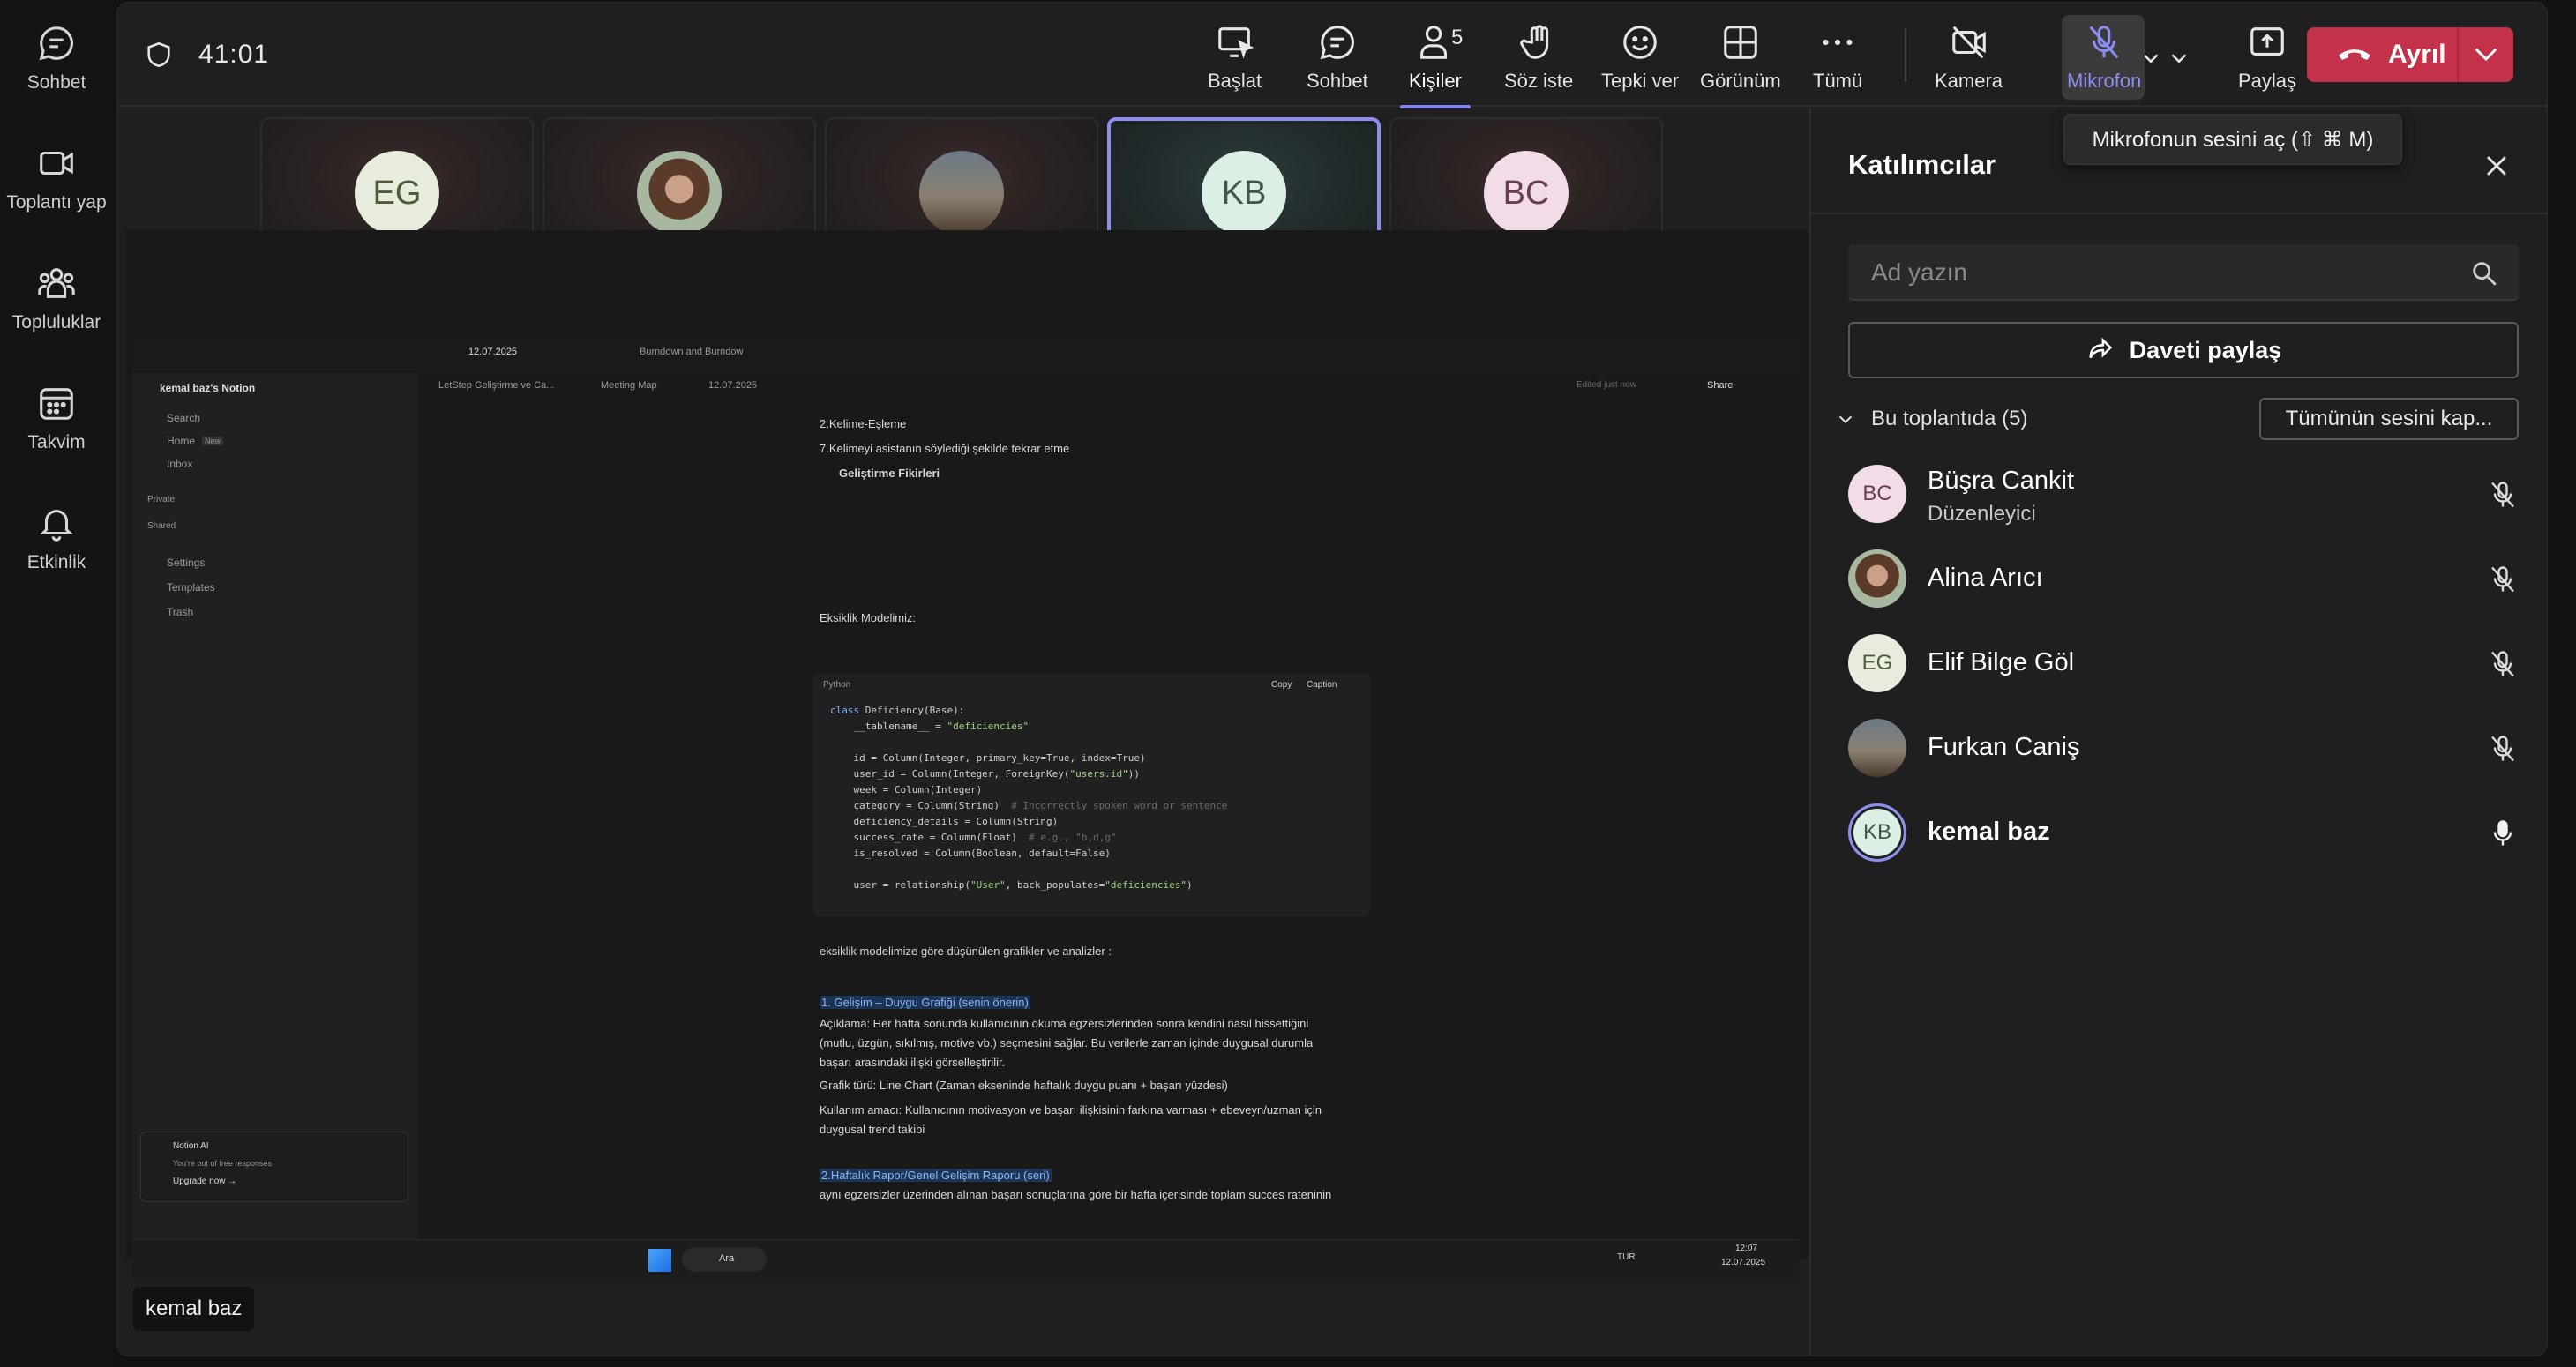  Describe the element at coordinates (2497, 166) in the screenshot. I see `close-icon` at that location.